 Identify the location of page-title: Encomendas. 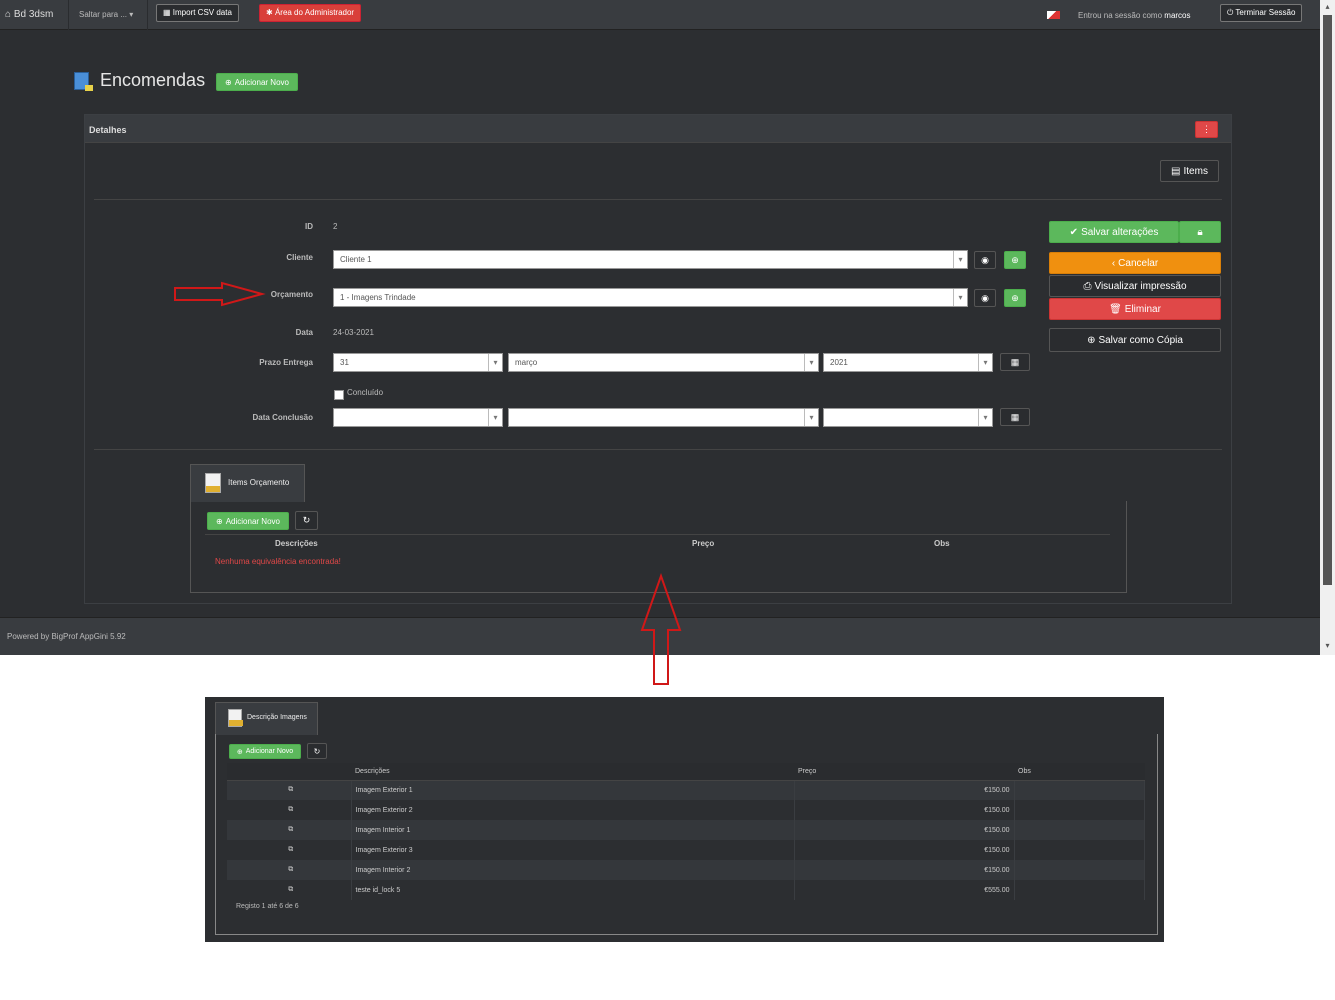
(153, 80).